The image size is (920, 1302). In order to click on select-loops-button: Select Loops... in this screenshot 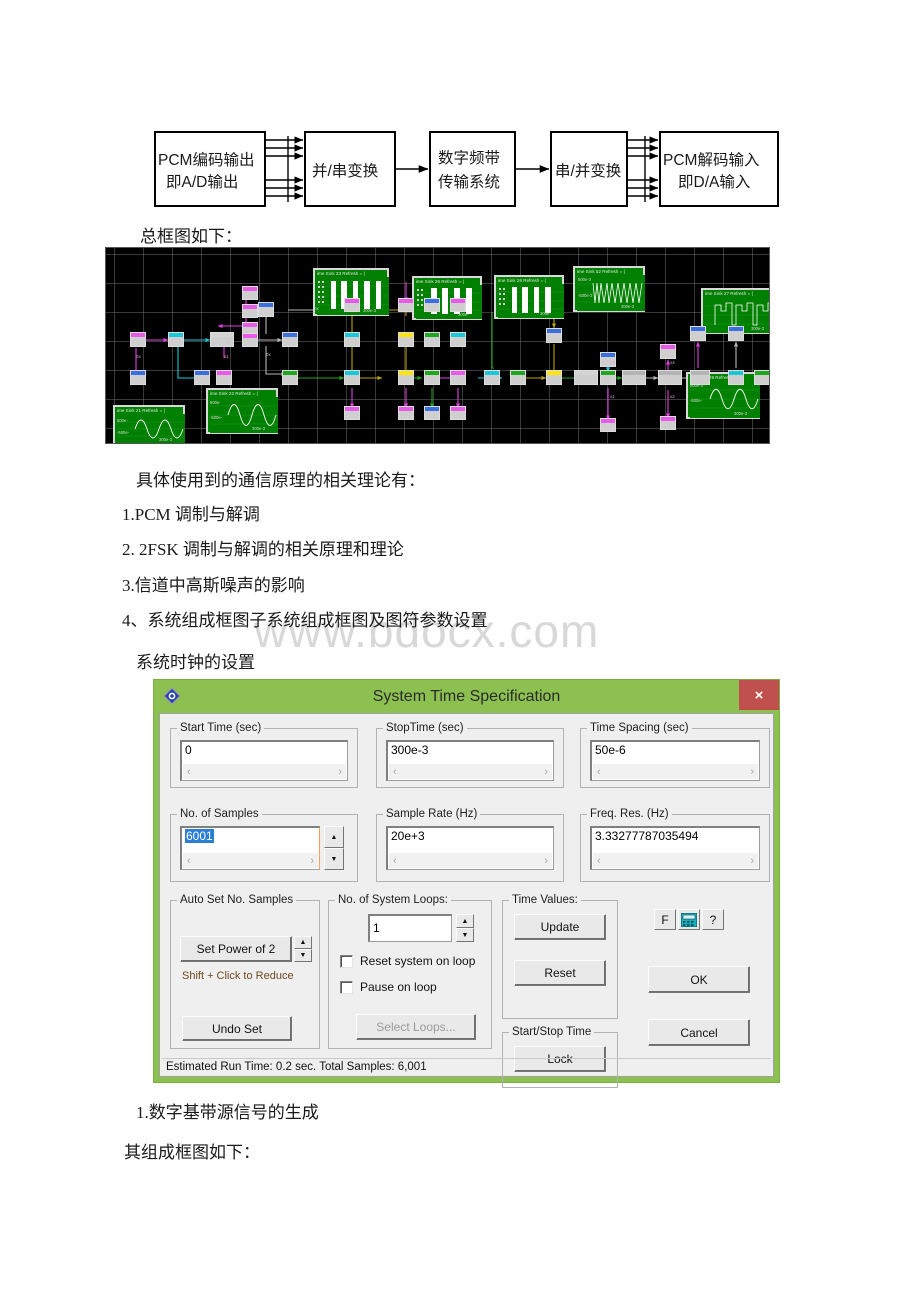, I will do `click(416, 1027)`.